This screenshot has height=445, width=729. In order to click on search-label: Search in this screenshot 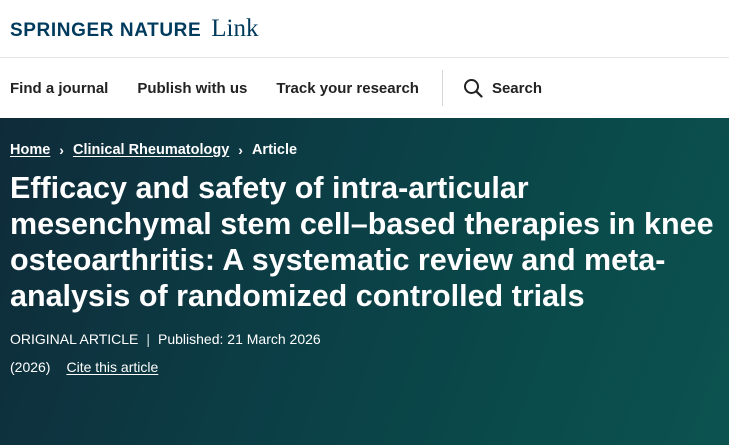, I will do `click(516, 88)`.